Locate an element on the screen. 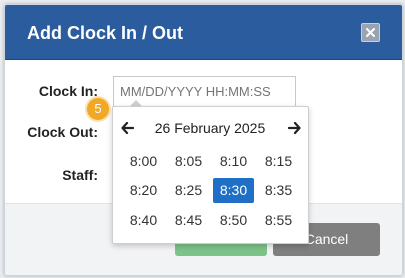 Image resolution: width=405 pixels, height=278 pixels. arrow-right-icon is located at coordinates (294, 128).